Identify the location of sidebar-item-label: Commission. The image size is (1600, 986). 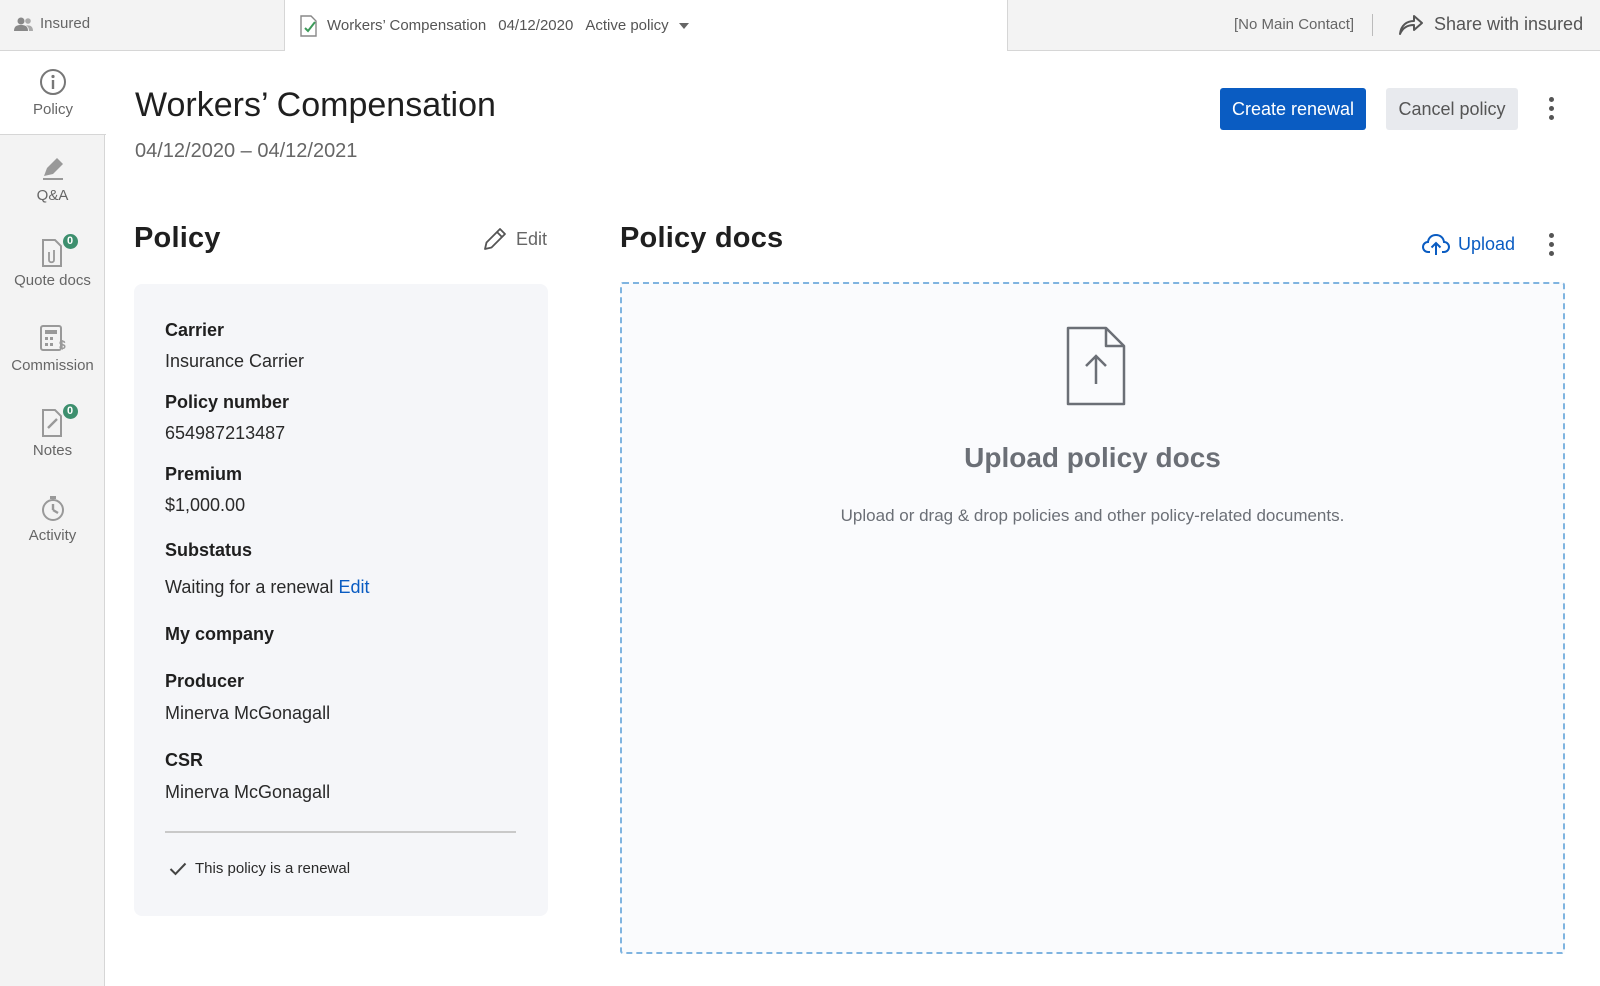
(52, 365).